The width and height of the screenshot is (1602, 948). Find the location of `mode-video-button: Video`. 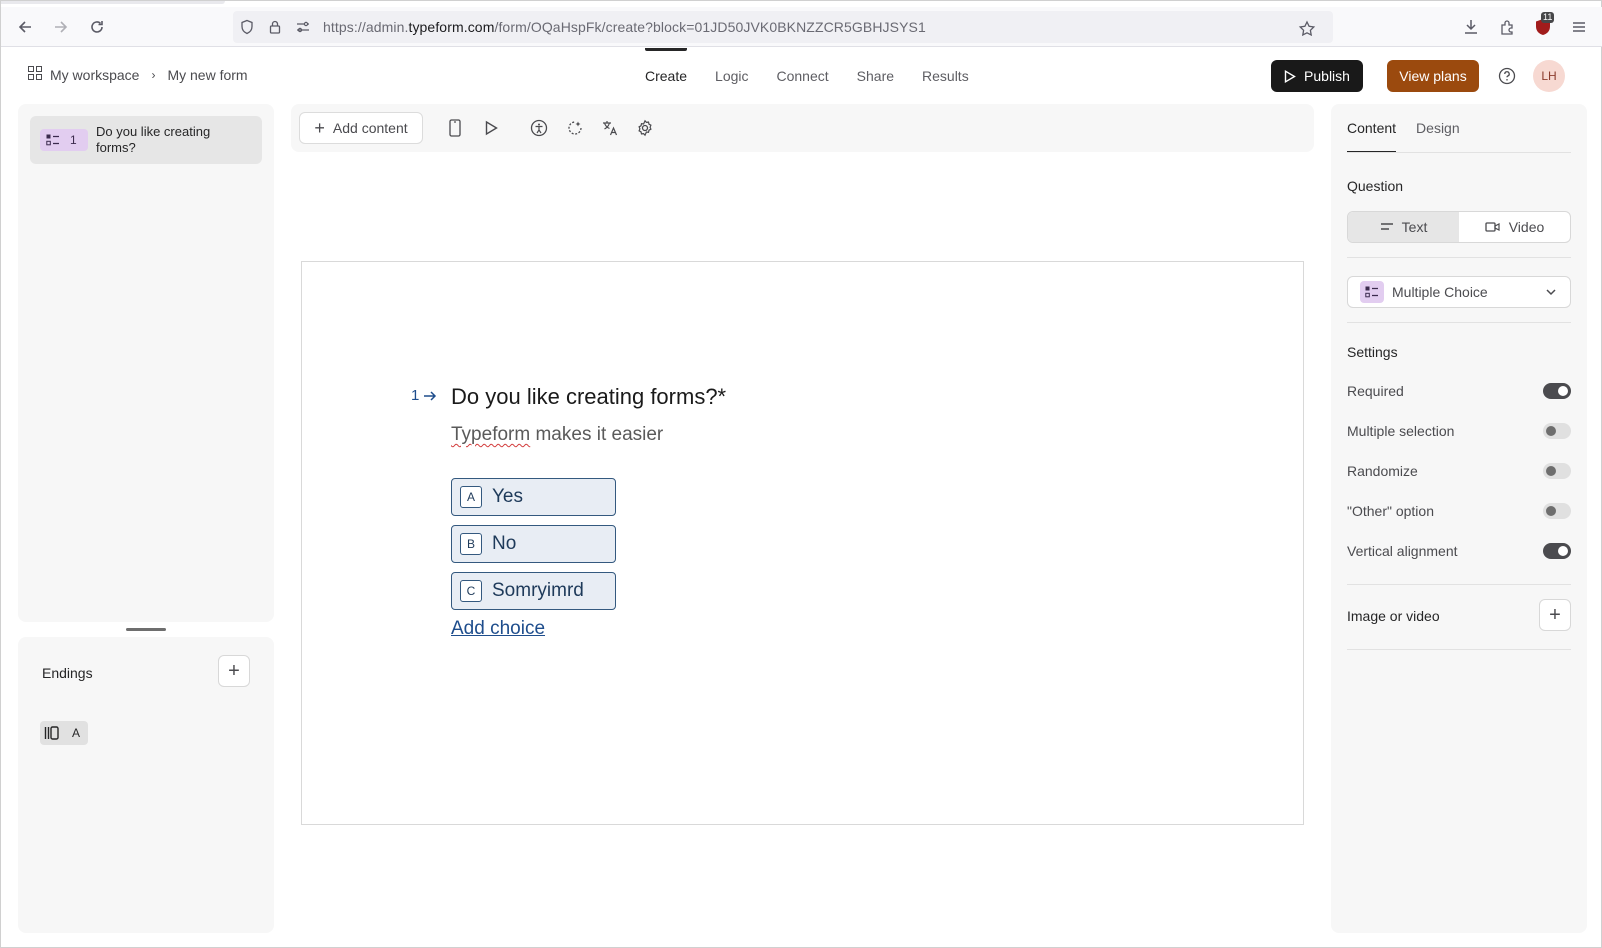

mode-video-button: Video is located at coordinates (1514, 227).